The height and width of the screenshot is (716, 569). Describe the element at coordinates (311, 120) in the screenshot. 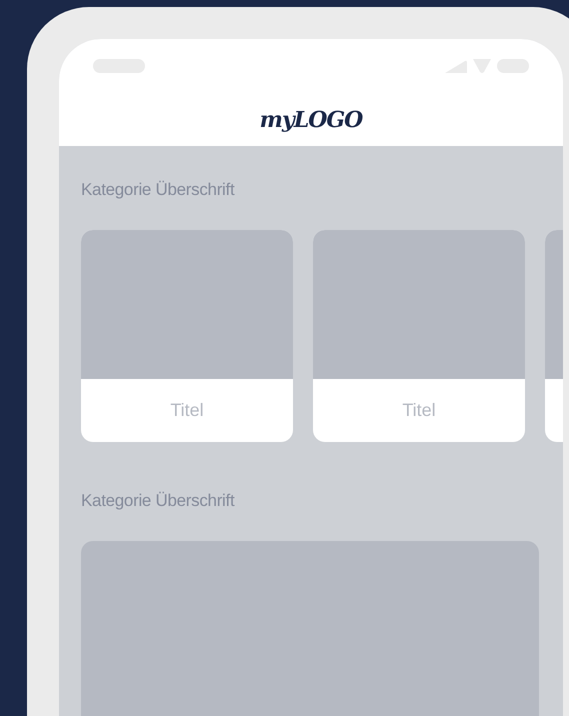

I see `logo: myLOGO` at that location.